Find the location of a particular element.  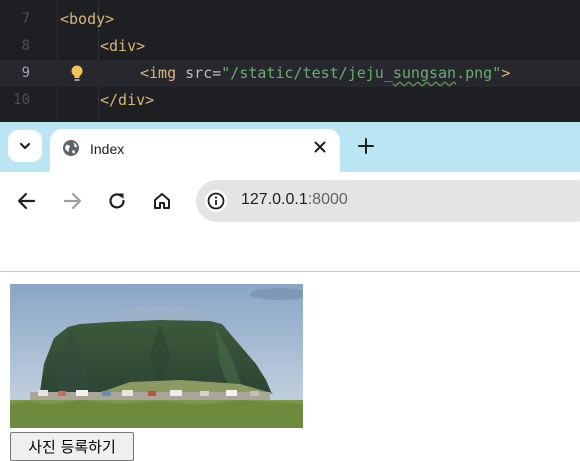

reload-icon is located at coordinates (117, 201).